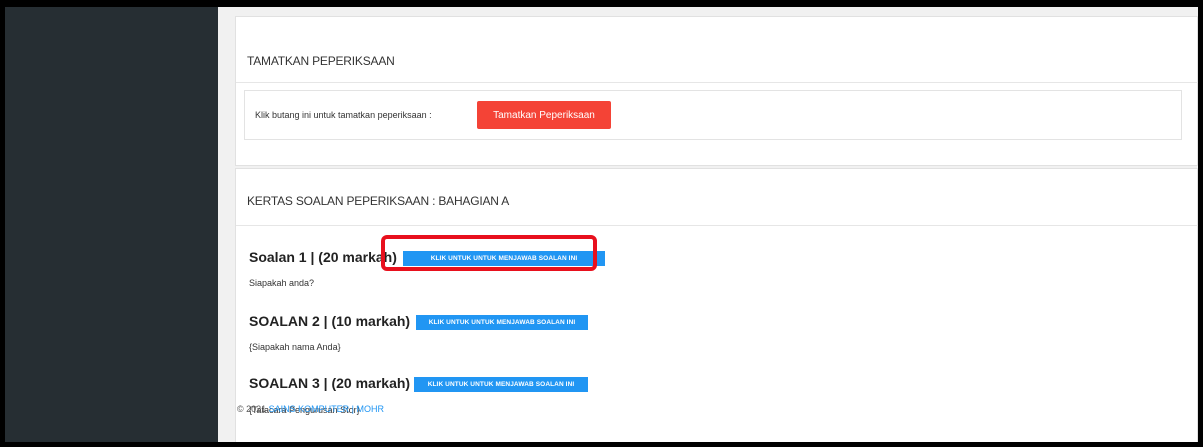 This screenshot has height=447, width=1203. What do you see at coordinates (544, 115) in the screenshot?
I see `end-exam-button: Tamatkan Peperiksaan` at bounding box center [544, 115].